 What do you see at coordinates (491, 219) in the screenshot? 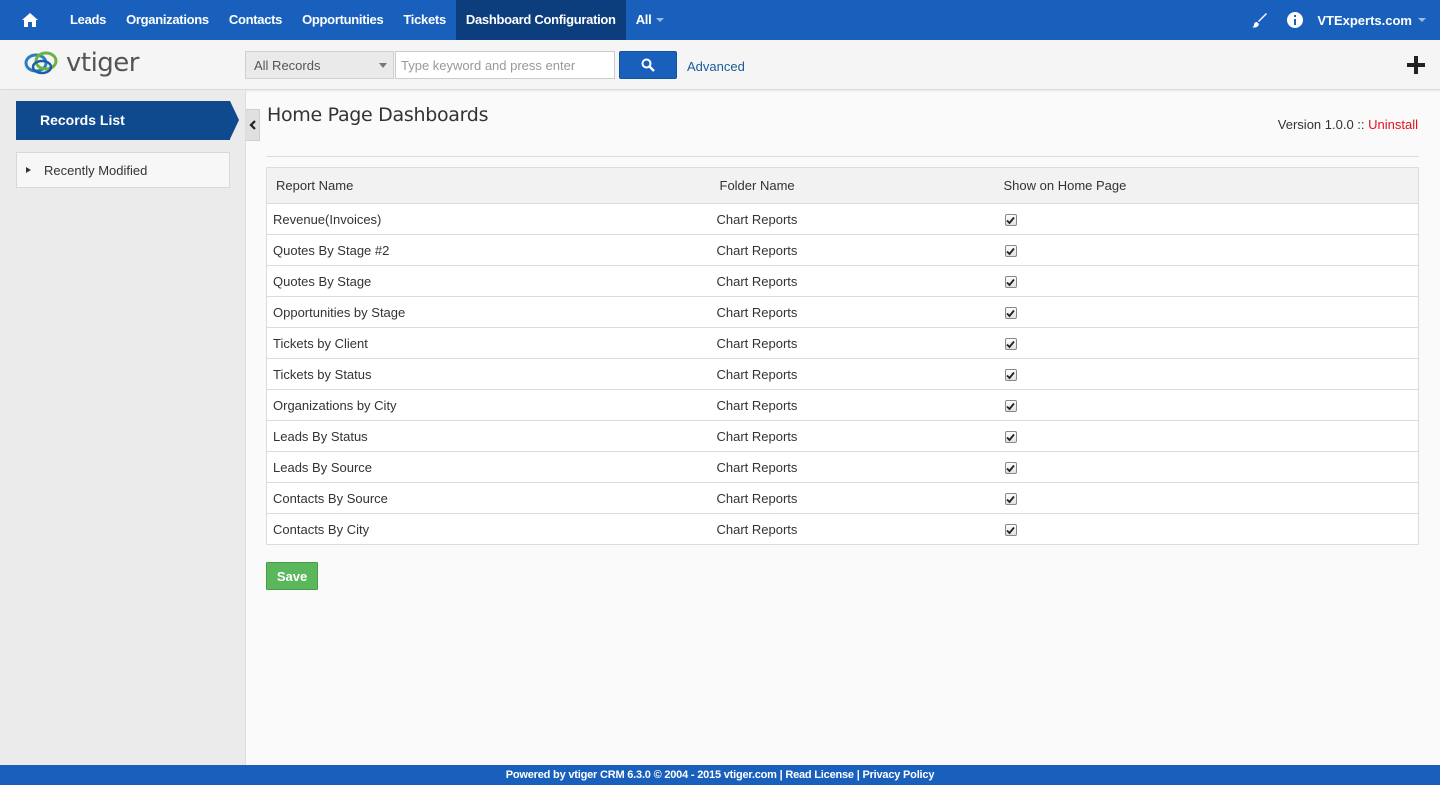
I see `report-name-cell: Revenue(Invoices)` at bounding box center [491, 219].